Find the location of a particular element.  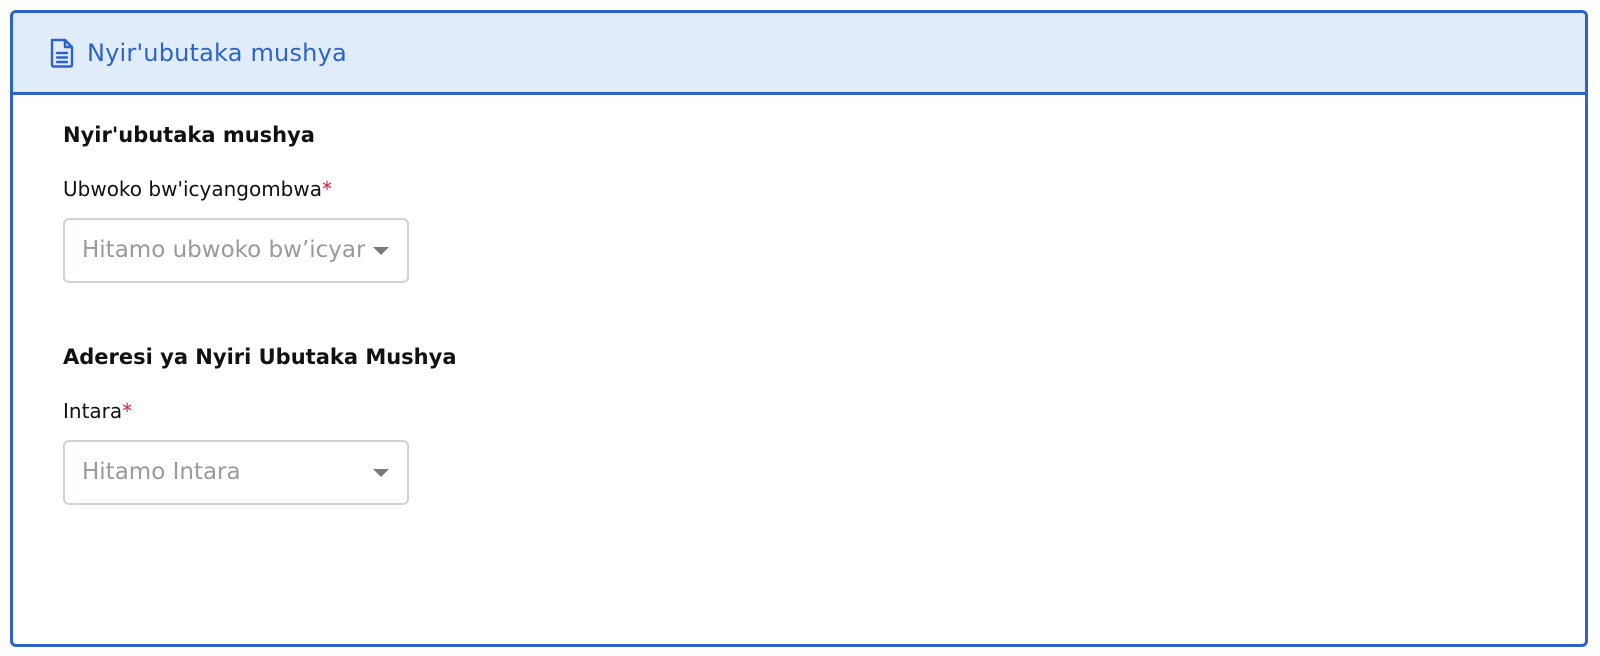

province-placeholder: Hitamo Intara is located at coordinates (161, 472).